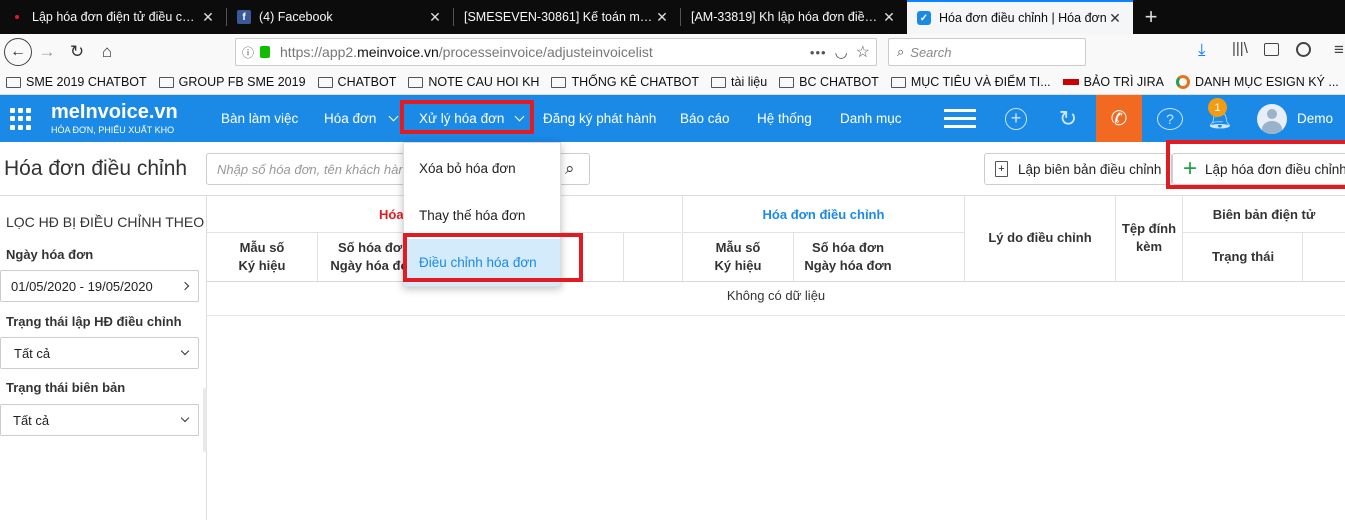 The image size is (1345, 520). What do you see at coordinates (259, 118) in the screenshot?
I see `menu-ban-lam-viec: Bàn làm việc` at bounding box center [259, 118].